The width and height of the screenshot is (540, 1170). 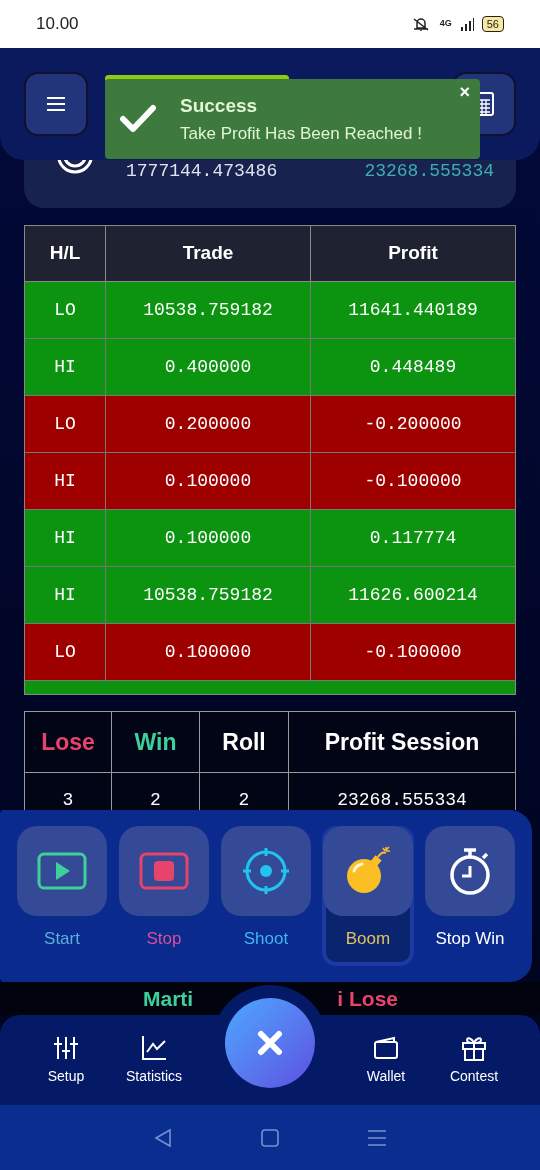 What do you see at coordinates (474, 1060) in the screenshot?
I see `nav-item: Contest` at bounding box center [474, 1060].